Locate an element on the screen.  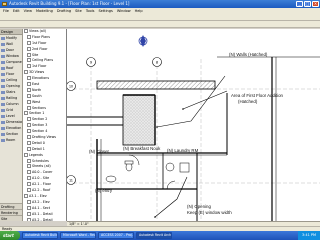
system-tray-clock: 3:41 PM is located at coordinates (309, 235).